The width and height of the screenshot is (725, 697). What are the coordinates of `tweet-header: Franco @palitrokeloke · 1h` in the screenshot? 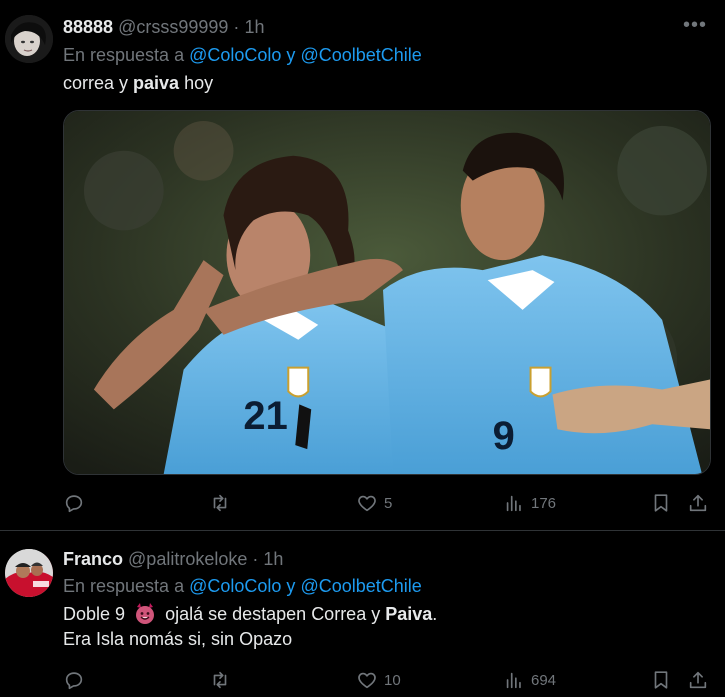 It's located at (173, 559).